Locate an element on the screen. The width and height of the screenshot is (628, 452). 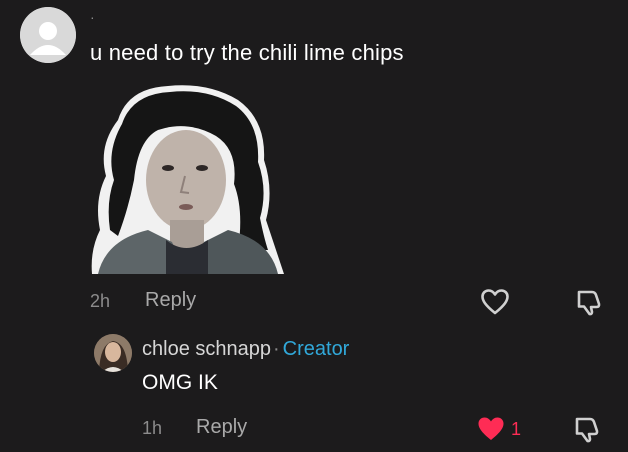
reply-author-line: chloe schnapp · Creator is located at coordinates (245, 349).